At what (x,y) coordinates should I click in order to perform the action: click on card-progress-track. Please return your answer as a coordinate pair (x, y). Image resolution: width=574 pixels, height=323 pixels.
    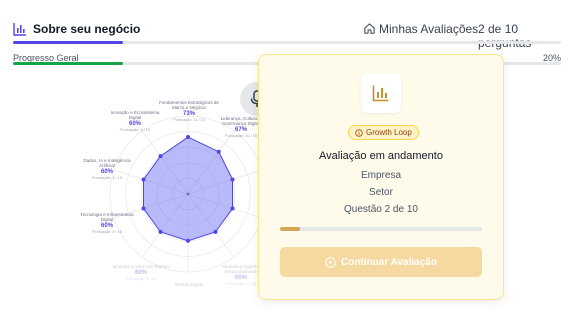
    Looking at the image, I should click on (381, 229).